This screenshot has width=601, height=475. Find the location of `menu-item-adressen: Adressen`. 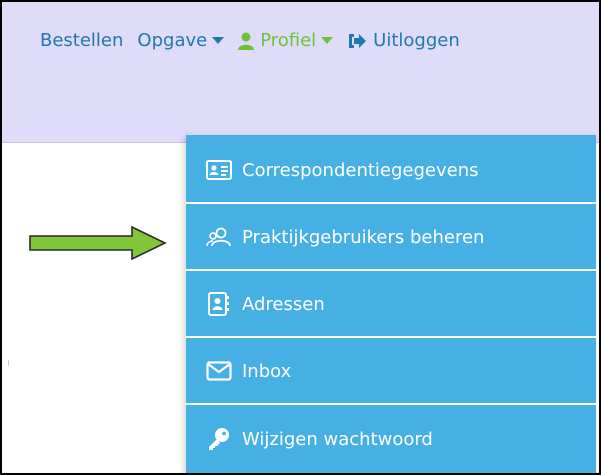

menu-item-adressen: Adressen is located at coordinates (391, 305).